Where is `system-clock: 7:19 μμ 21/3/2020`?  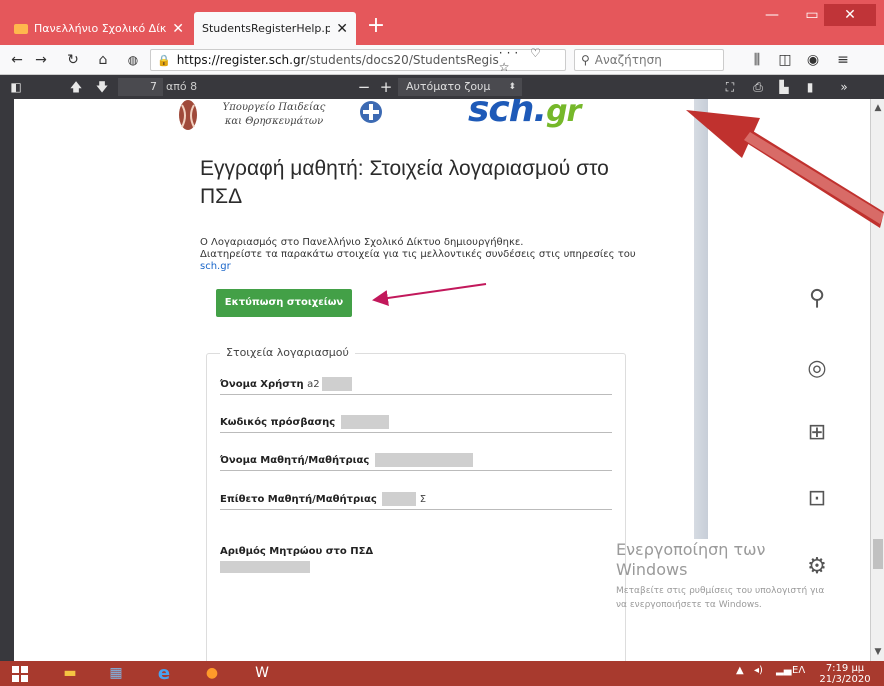
system-clock: 7:19 μμ 21/3/2020 is located at coordinates (845, 674).